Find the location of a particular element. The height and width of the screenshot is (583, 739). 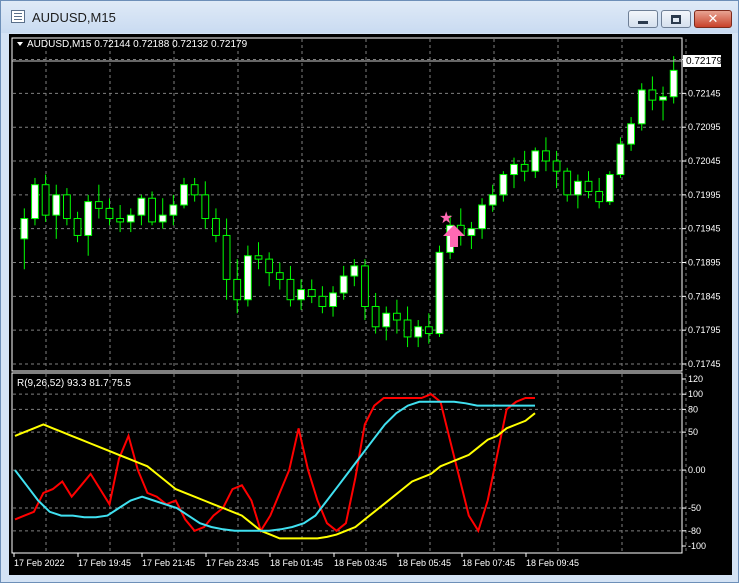

collapse-triangle-icon is located at coordinates (20, 44).